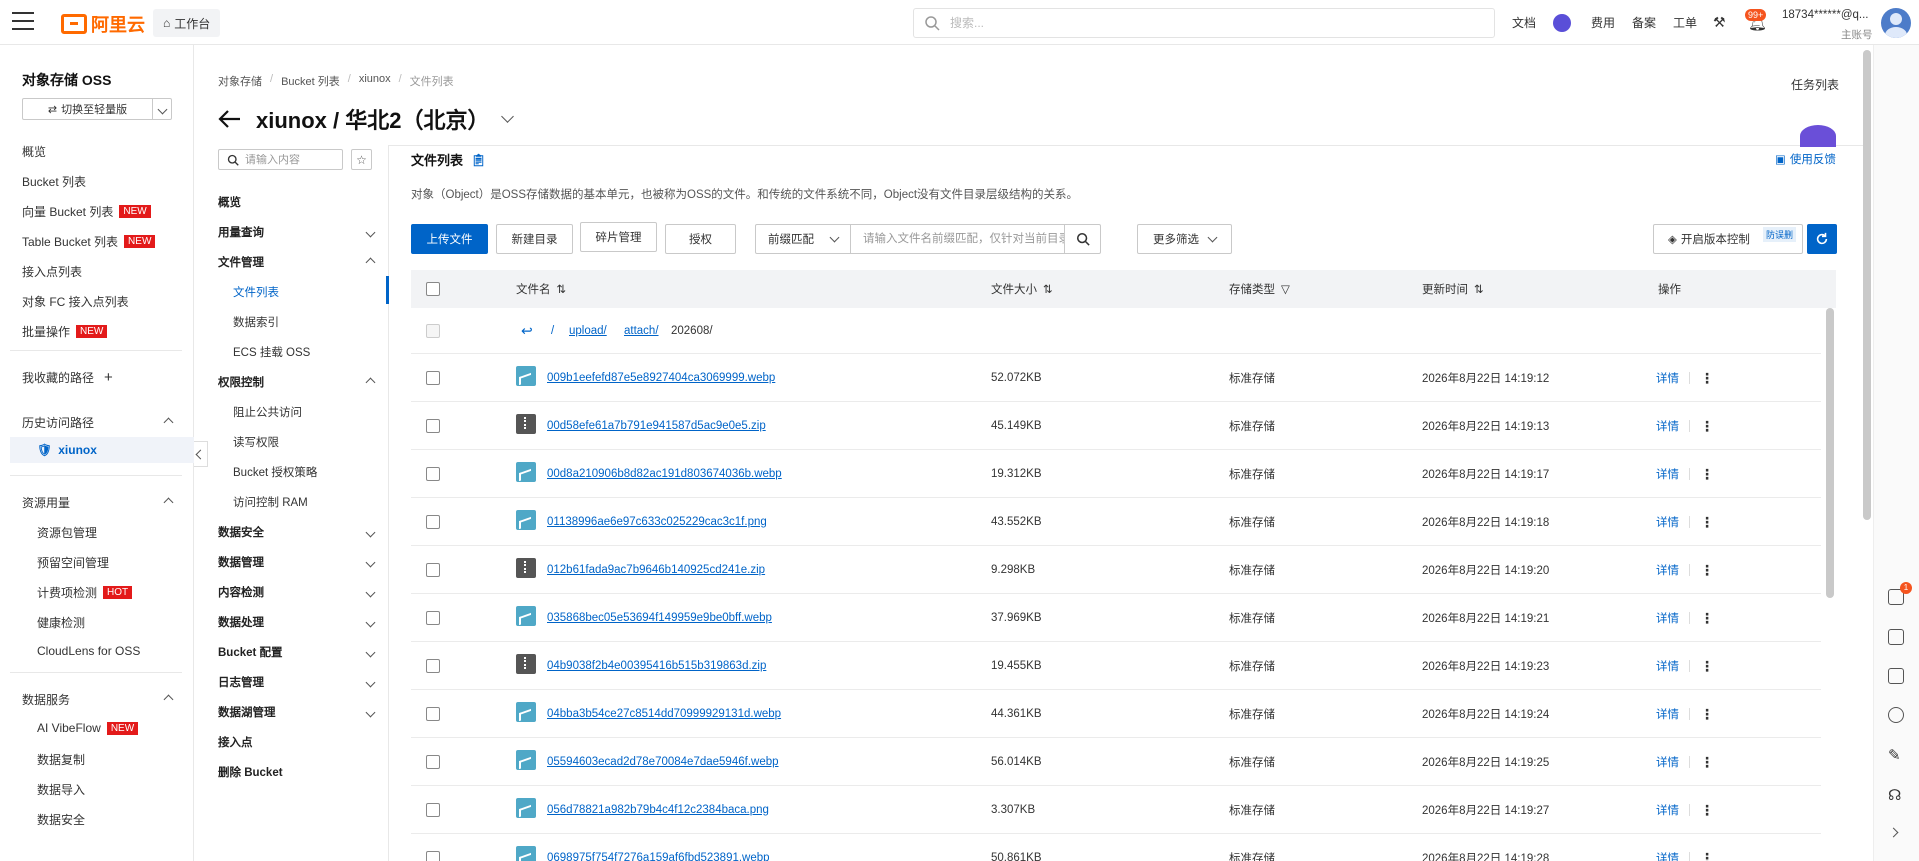 The width and height of the screenshot is (1919, 861). Describe the element at coordinates (1896, 755) in the screenshot. I see `edit-icon: ✎` at that location.